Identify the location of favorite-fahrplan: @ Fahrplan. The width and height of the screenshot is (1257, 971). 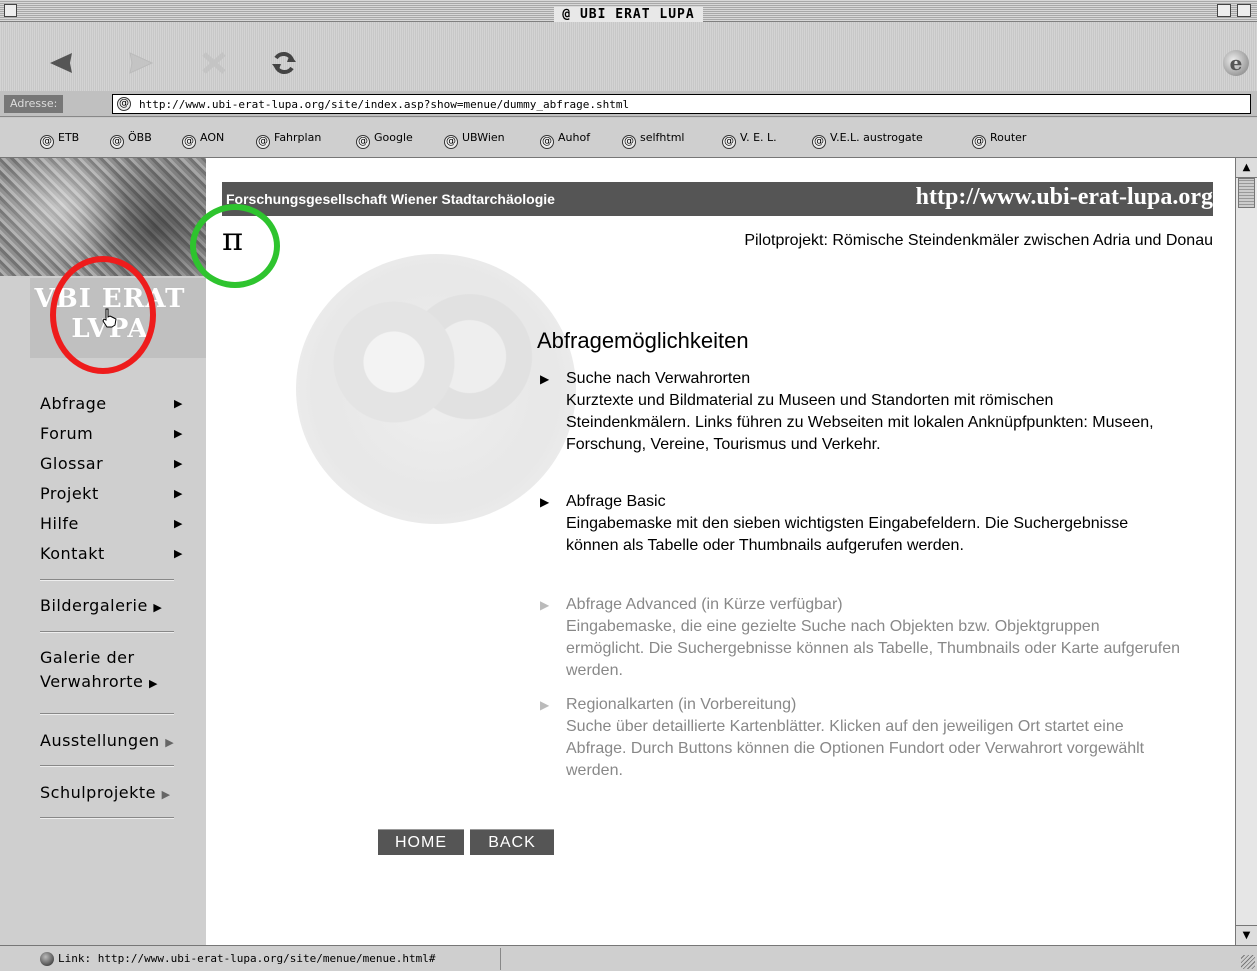
(288, 140).